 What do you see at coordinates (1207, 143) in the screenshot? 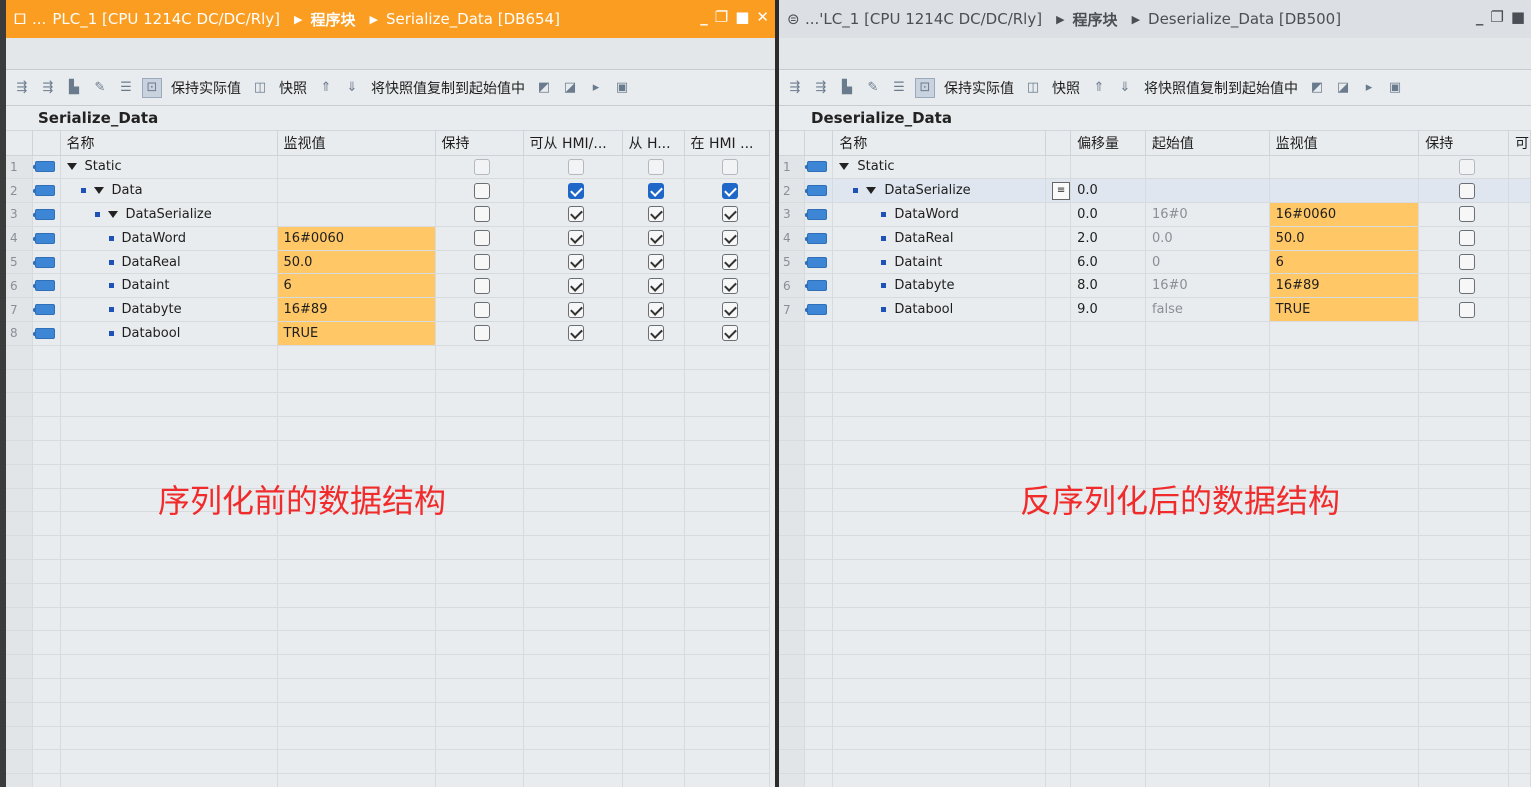
I see `col-start-value: 起始值` at bounding box center [1207, 143].